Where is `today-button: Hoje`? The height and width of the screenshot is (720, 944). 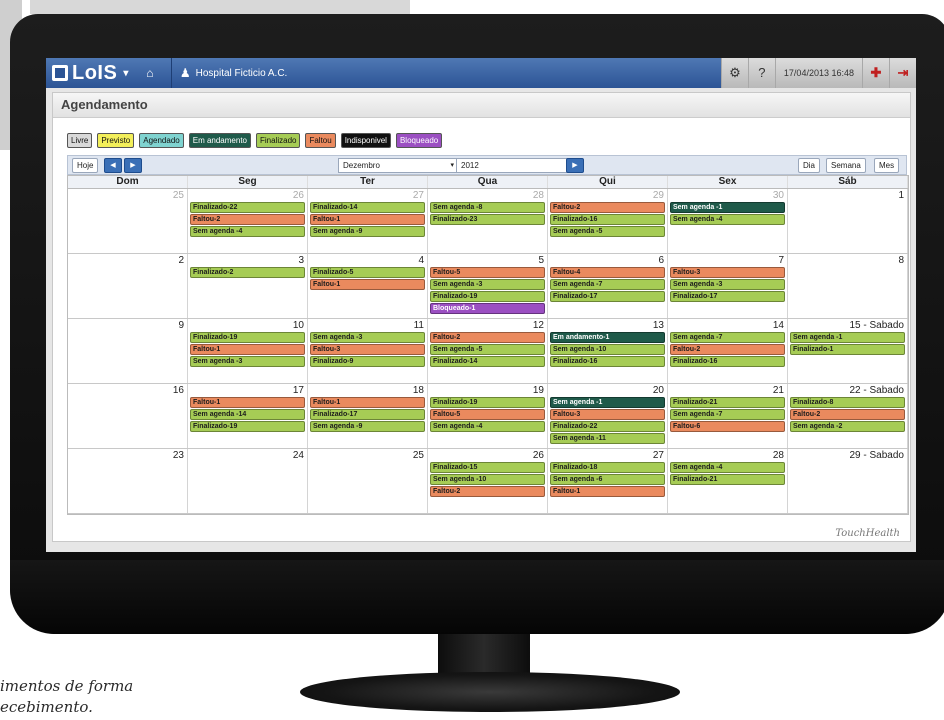
today-button: Hoje is located at coordinates (85, 165).